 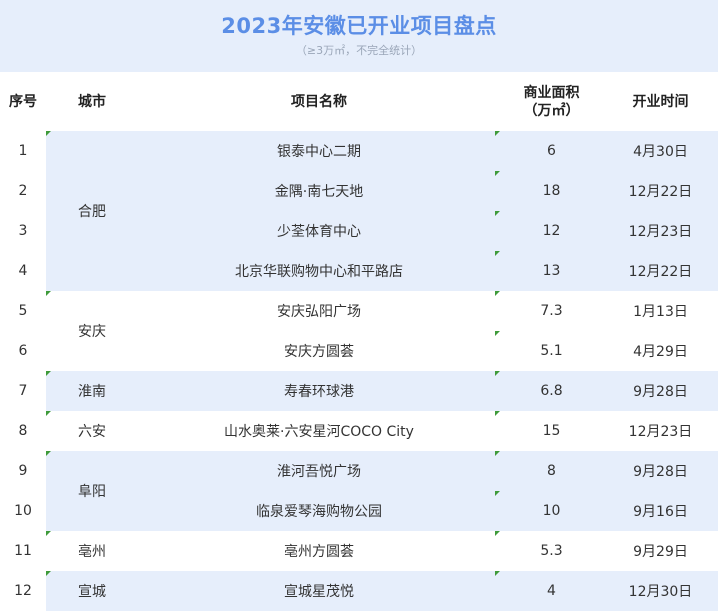 What do you see at coordinates (551, 191) in the screenshot?
I see `area-value: 18` at bounding box center [551, 191].